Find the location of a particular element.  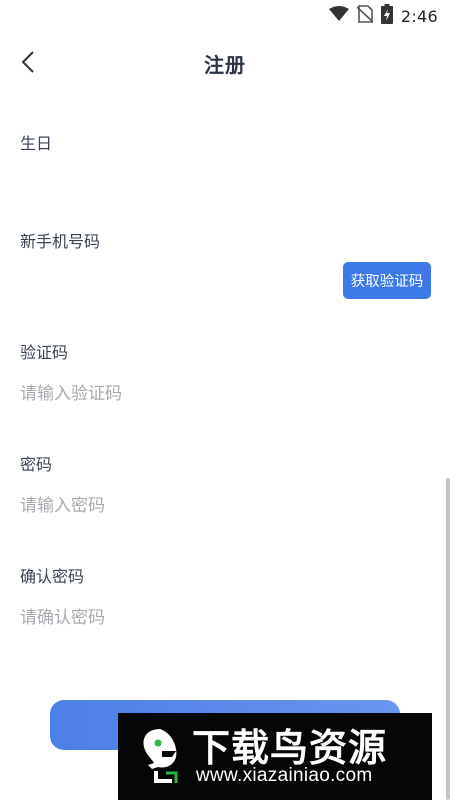

code-input is located at coordinates (175, 394).